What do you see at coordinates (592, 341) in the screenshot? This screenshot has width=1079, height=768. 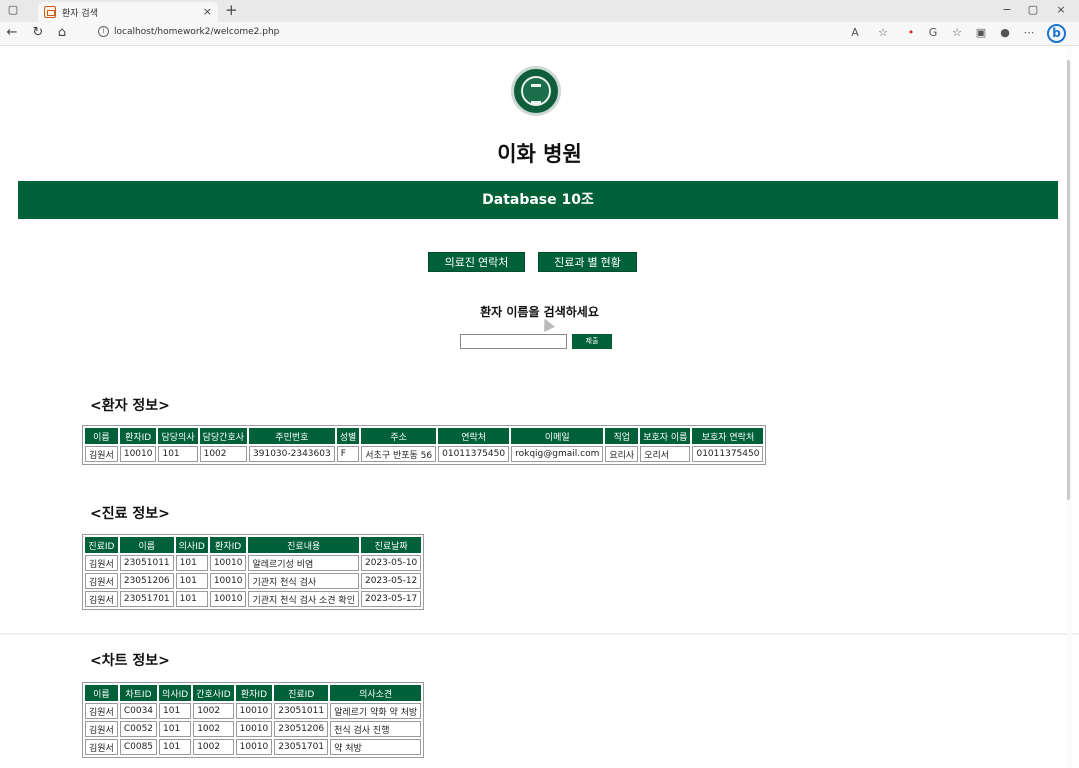 I see `submit-button: 제출` at bounding box center [592, 341].